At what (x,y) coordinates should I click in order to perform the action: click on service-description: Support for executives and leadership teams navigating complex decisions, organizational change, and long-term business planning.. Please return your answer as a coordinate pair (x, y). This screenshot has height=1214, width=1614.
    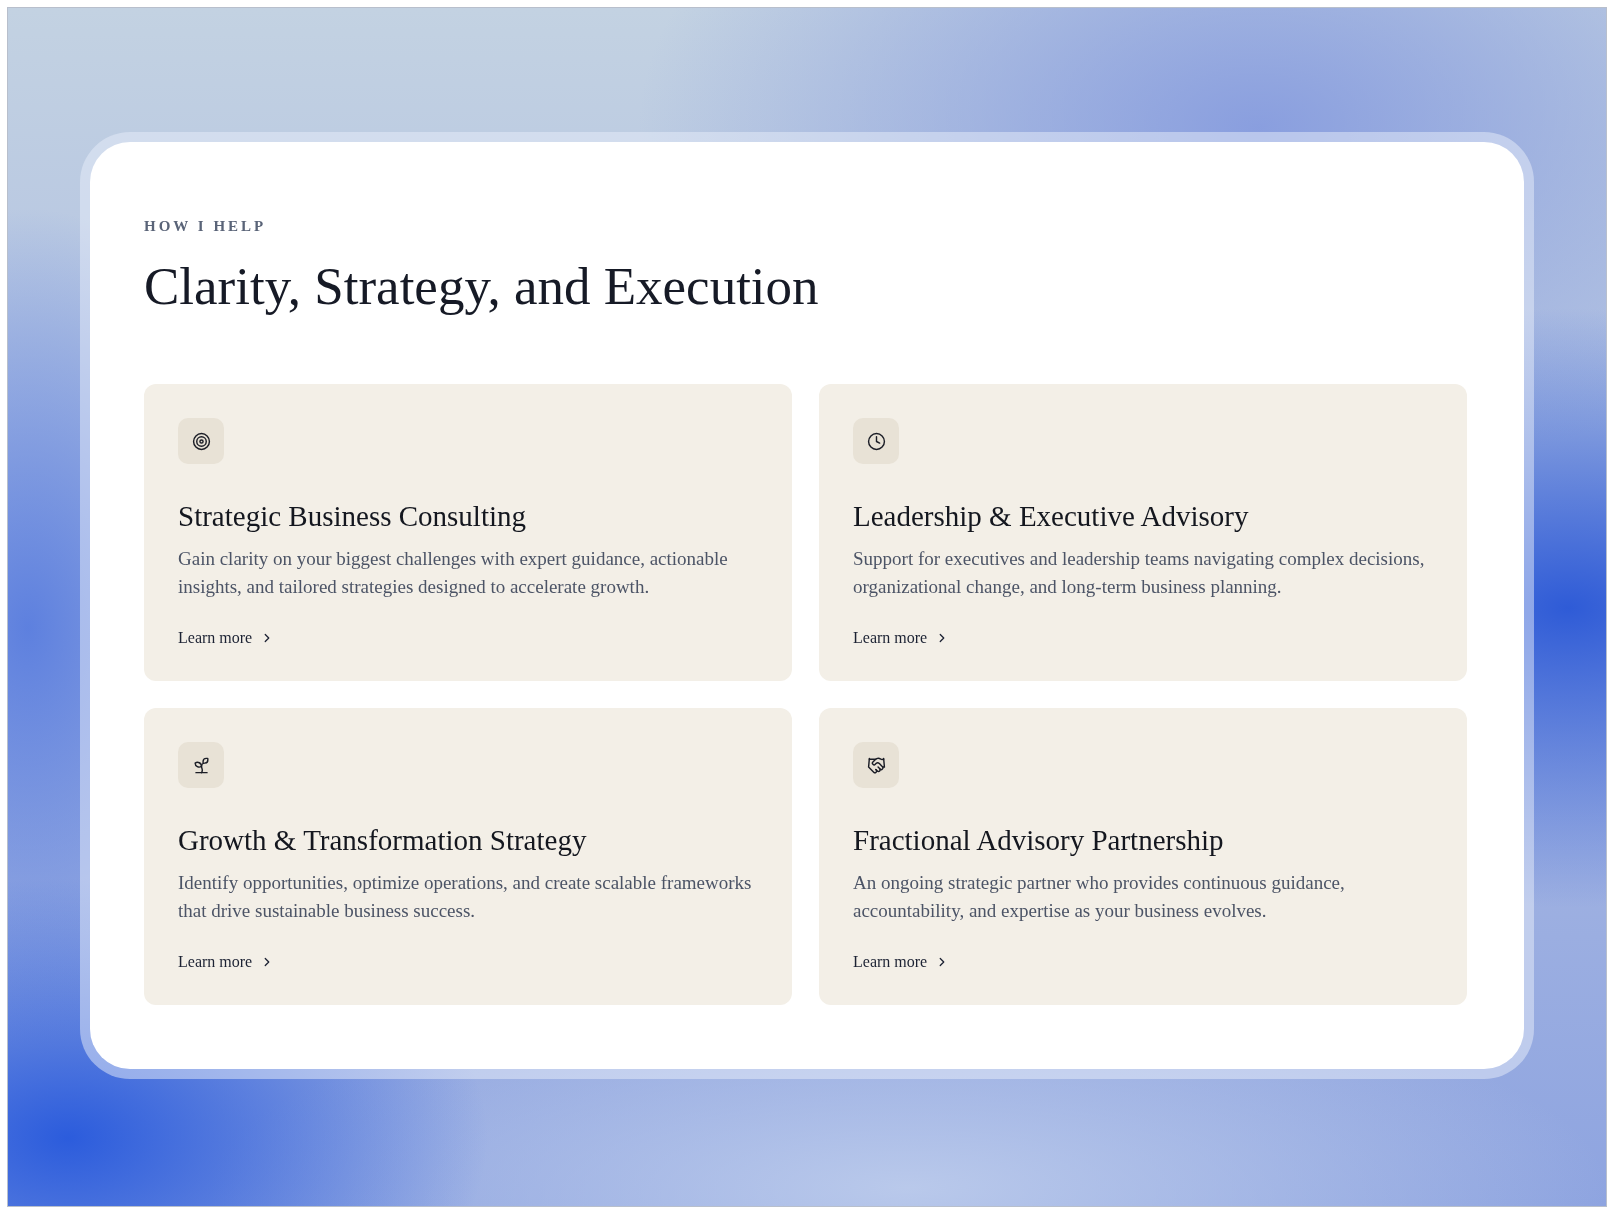
    Looking at the image, I should click on (1139, 573).